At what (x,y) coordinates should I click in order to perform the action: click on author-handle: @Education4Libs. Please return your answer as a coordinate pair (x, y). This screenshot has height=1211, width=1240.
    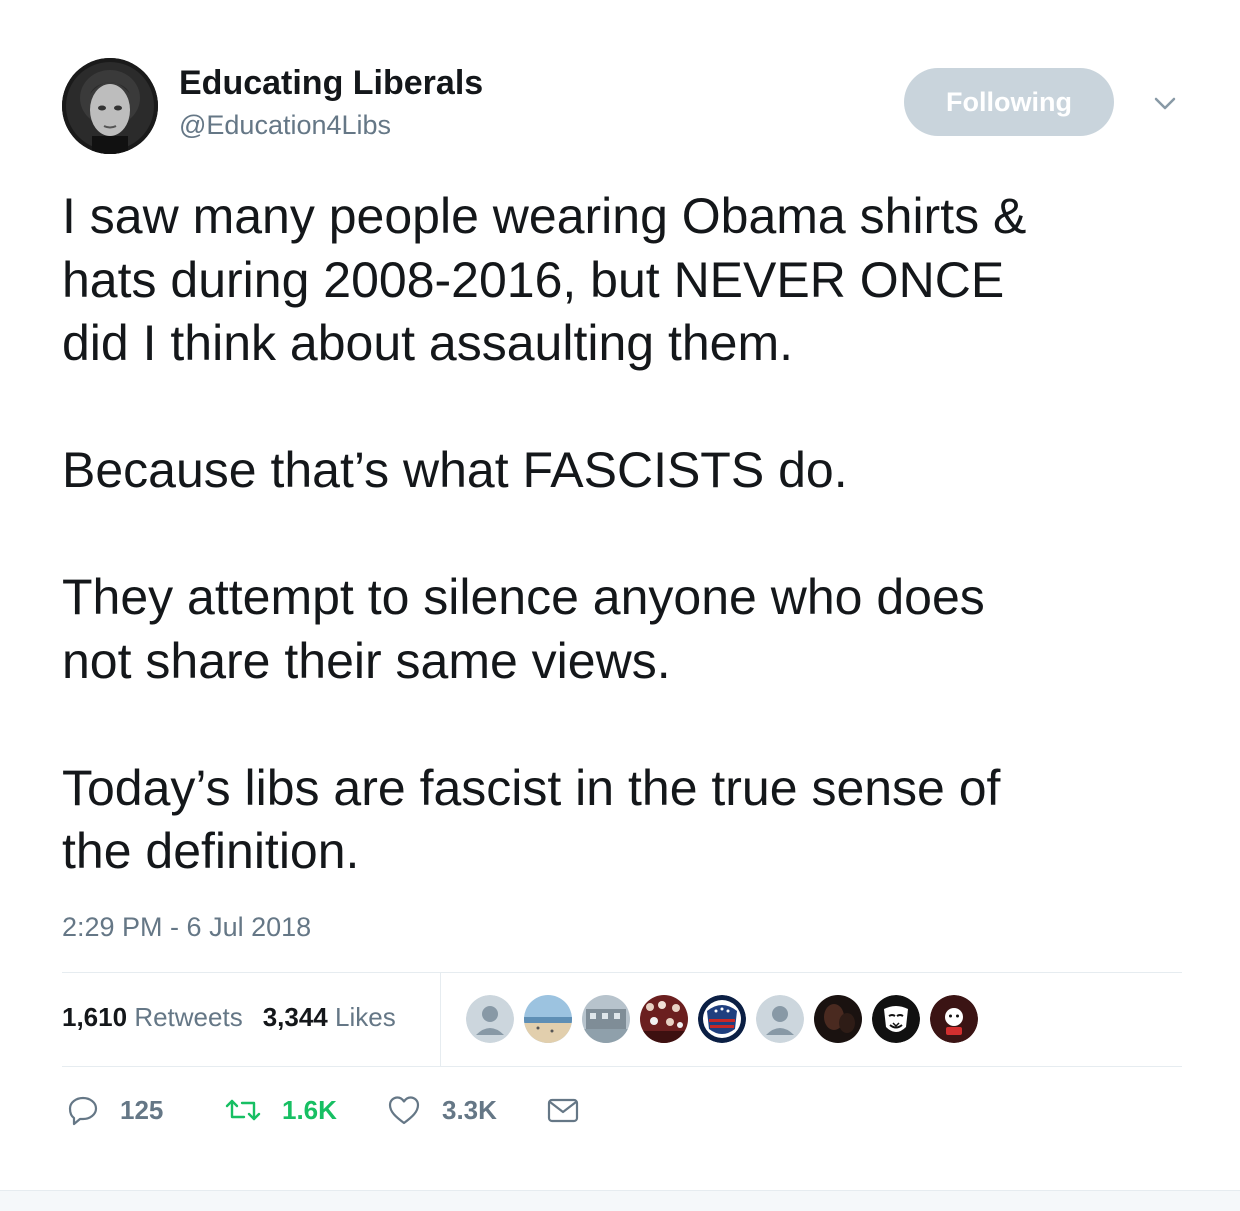
    Looking at the image, I should click on (285, 125).